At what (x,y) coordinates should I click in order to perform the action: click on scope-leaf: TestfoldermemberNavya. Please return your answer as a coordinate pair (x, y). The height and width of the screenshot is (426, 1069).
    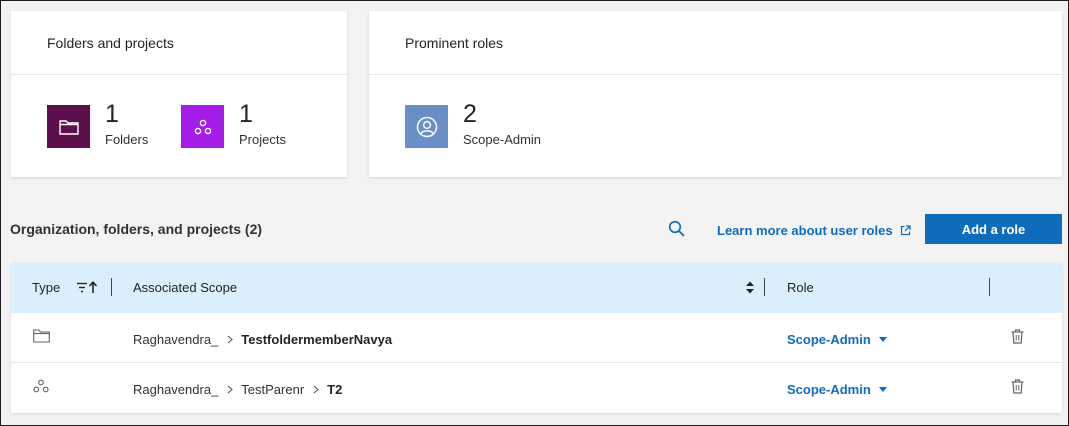
    Looking at the image, I should click on (317, 339).